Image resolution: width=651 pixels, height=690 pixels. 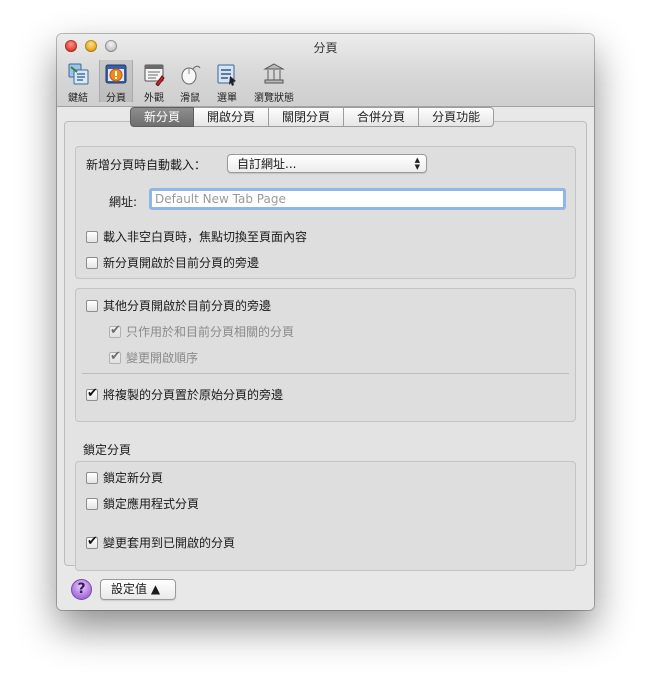 What do you see at coordinates (210, 332) in the screenshot?
I see `checkbox-label: 只作用於和目前分頁相關的分頁` at bounding box center [210, 332].